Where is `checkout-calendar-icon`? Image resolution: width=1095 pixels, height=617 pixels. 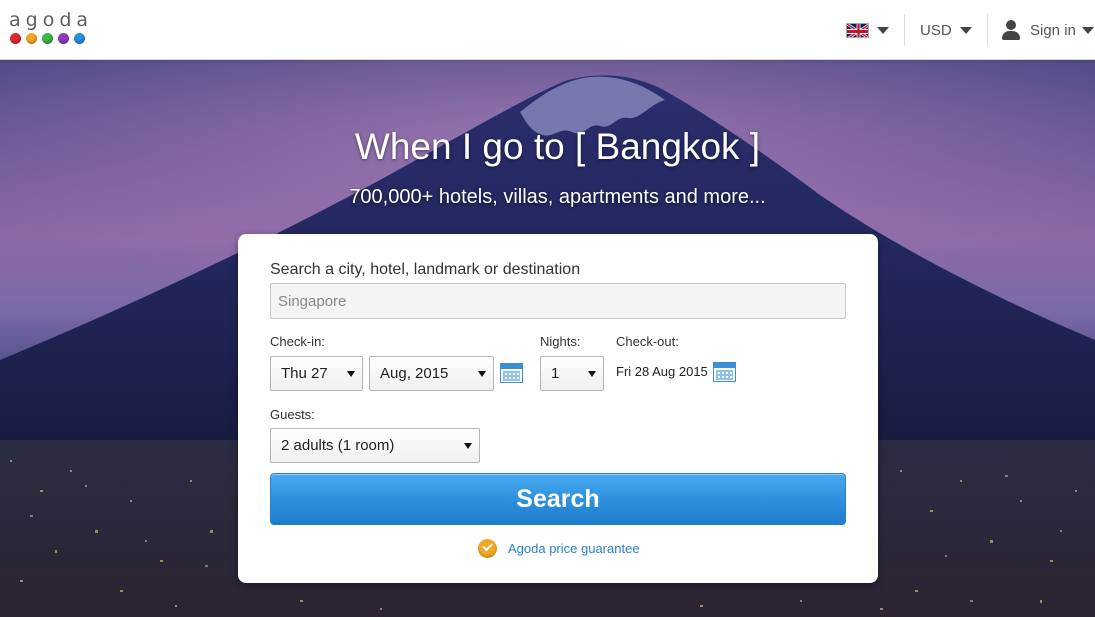 checkout-calendar-icon is located at coordinates (724, 372).